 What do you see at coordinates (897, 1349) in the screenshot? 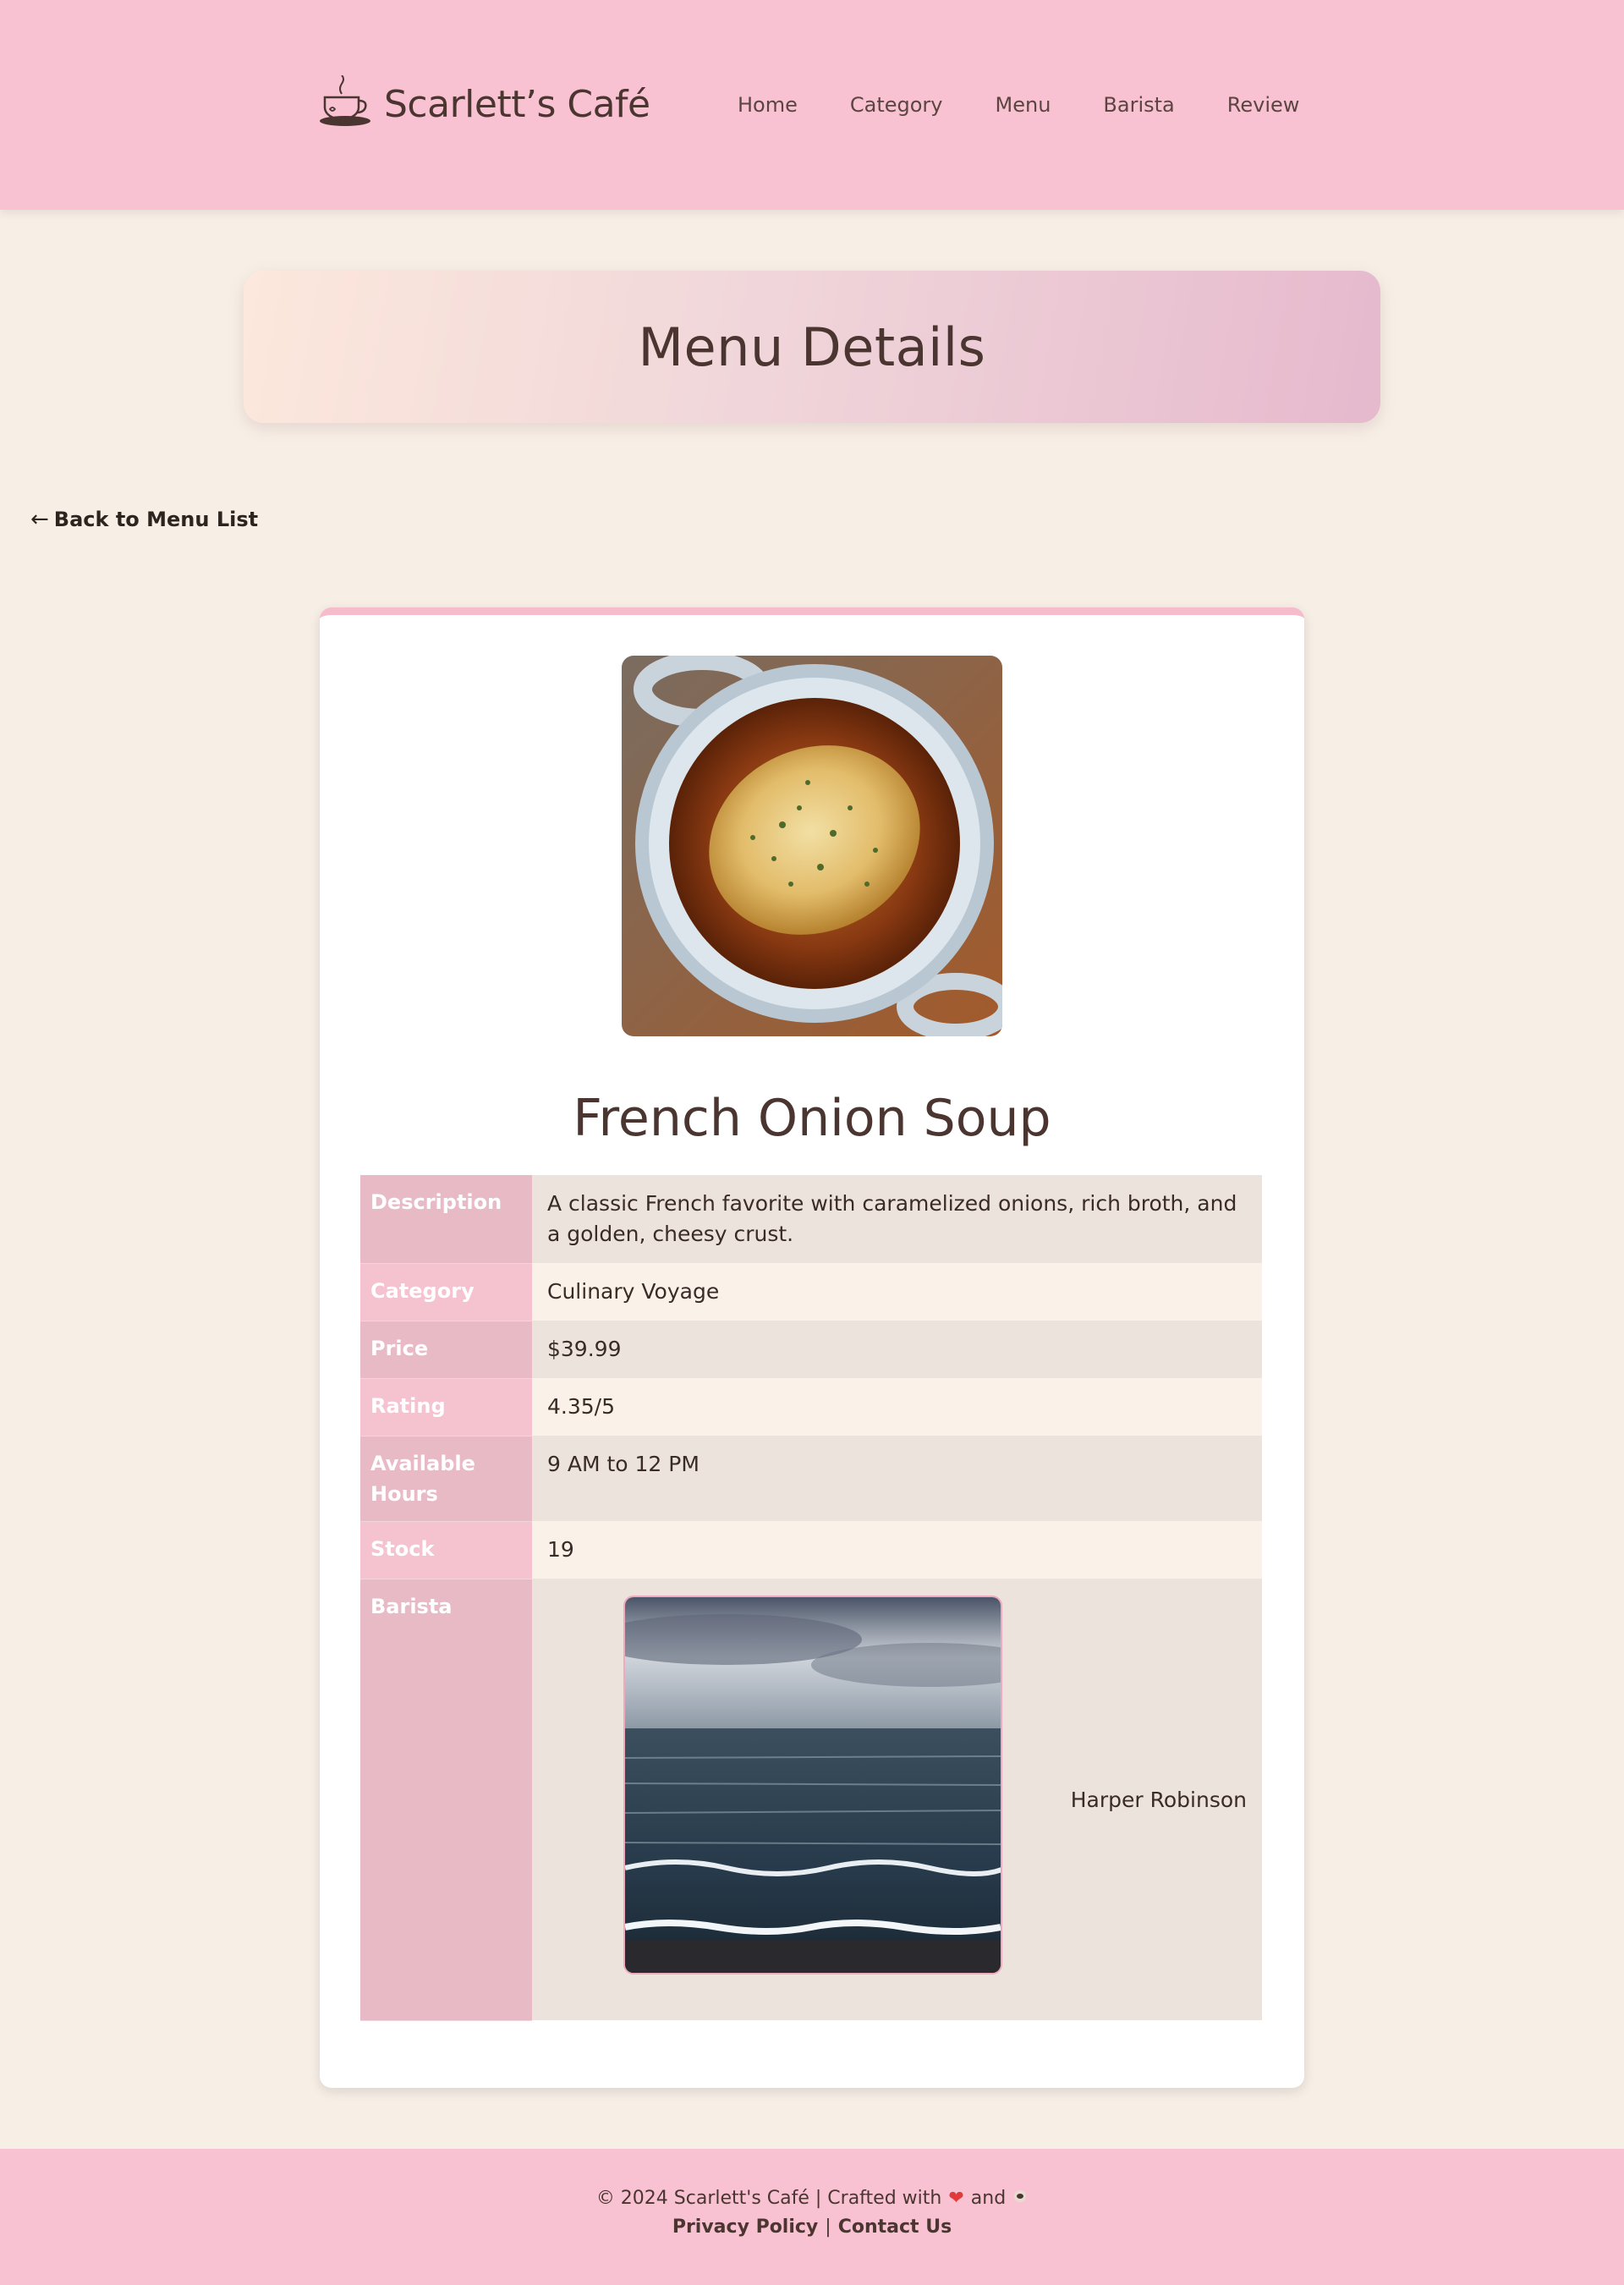
I see `row-value: $39.99` at bounding box center [897, 1349].